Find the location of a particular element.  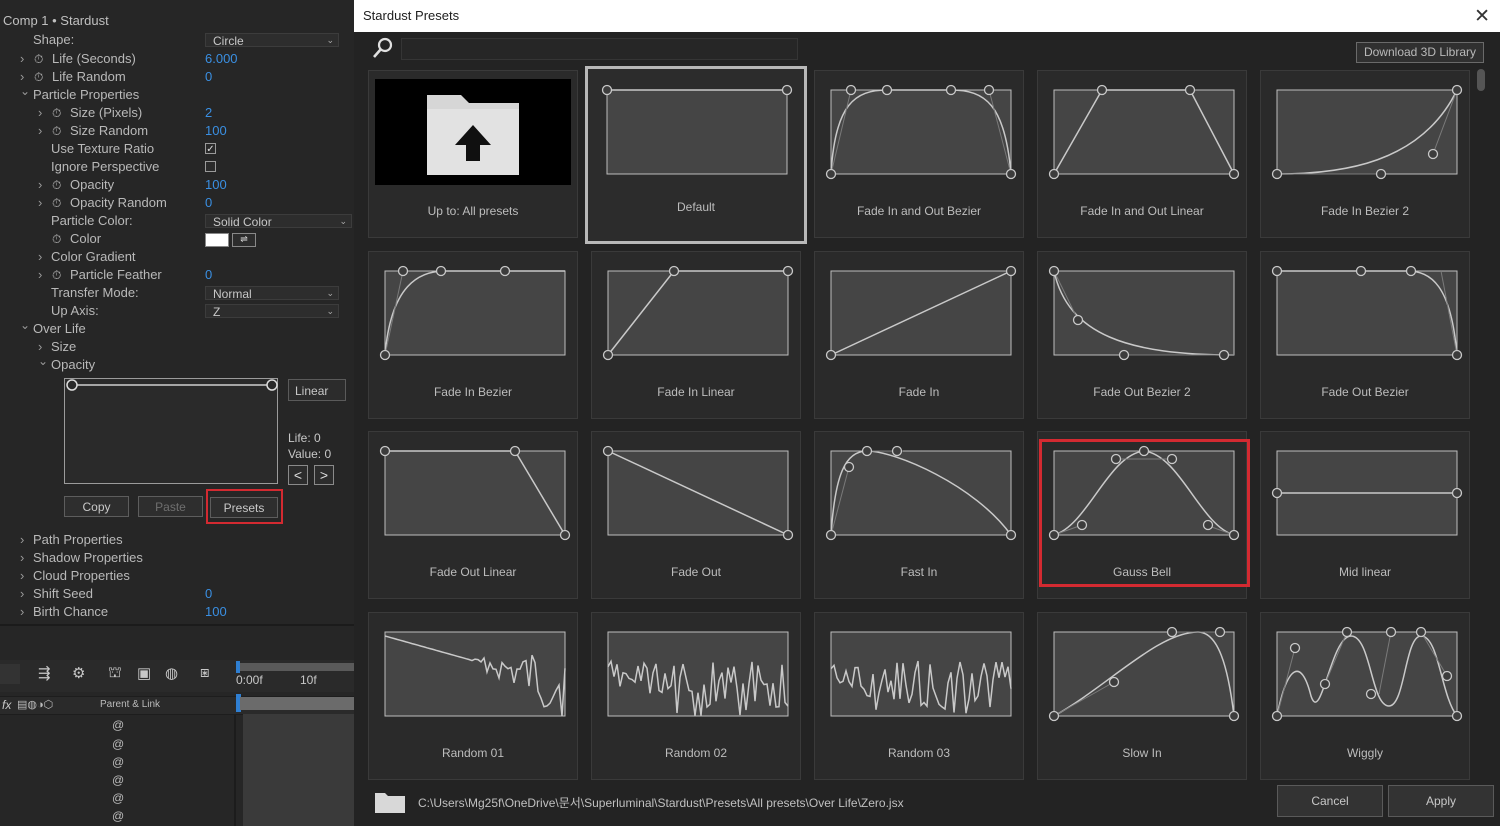

eyedropper-icon: ⇌ is located at coordinates (244, 240).